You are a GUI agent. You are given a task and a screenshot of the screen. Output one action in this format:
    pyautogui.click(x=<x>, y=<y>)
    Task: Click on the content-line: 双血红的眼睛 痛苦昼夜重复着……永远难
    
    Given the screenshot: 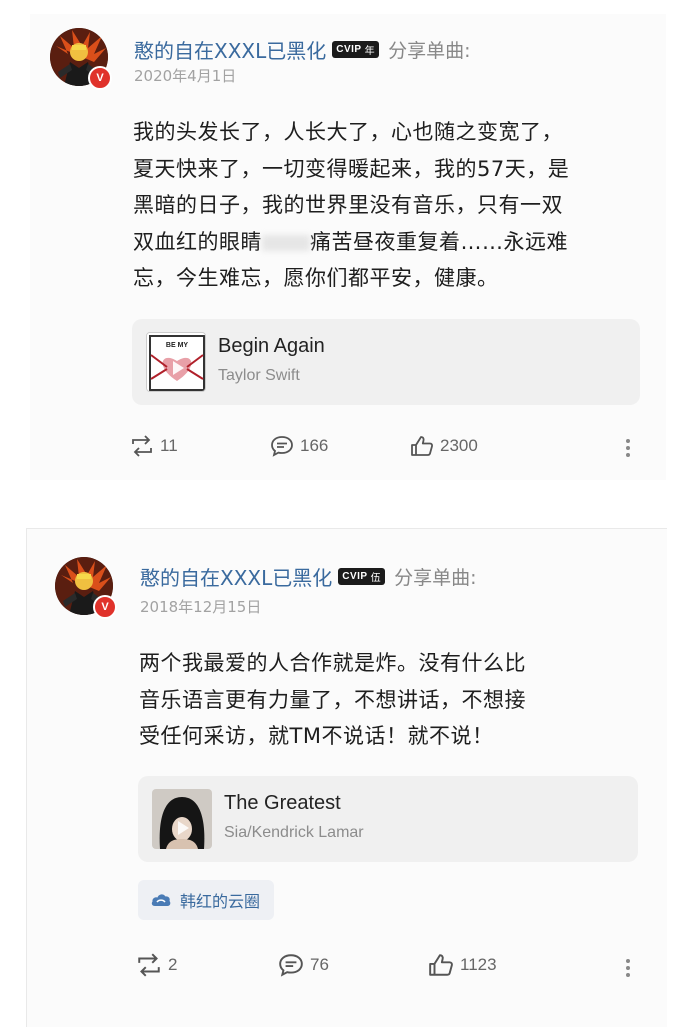 What is the action you would take?
    pyautogui.click(x=350, y=241)
    